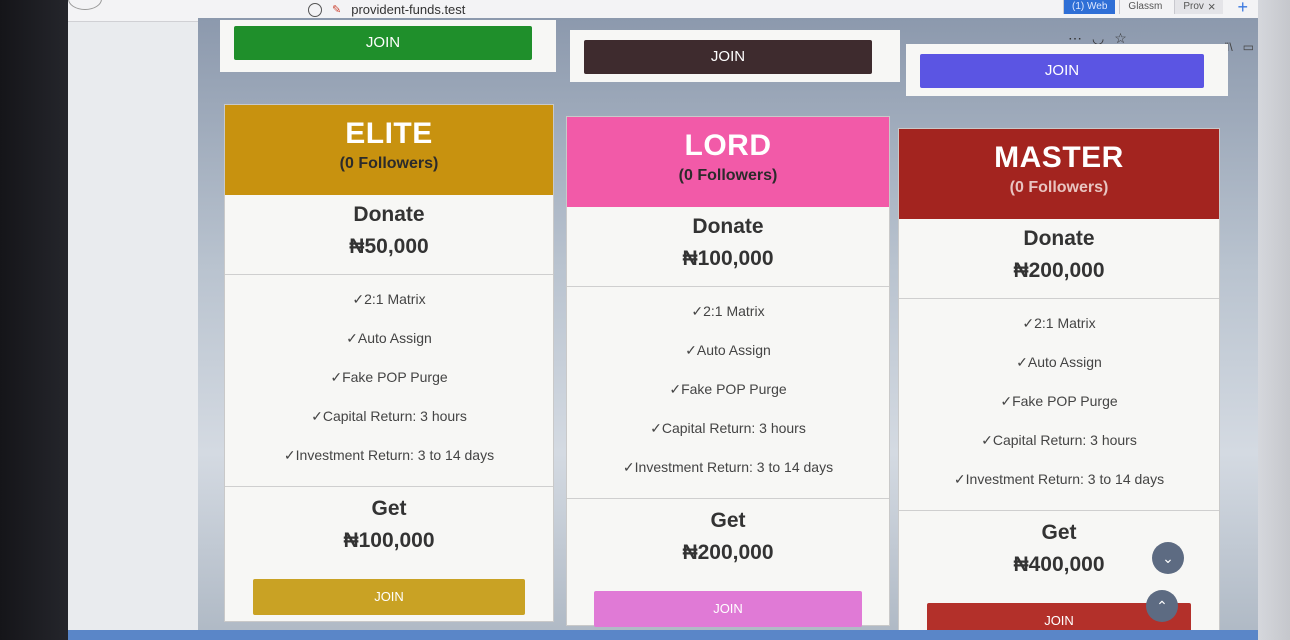 Image resolution: width=1290 pixels, height=640 pixels. I want to click on donate-section: Donate ₦100,000, so click(728, 247).